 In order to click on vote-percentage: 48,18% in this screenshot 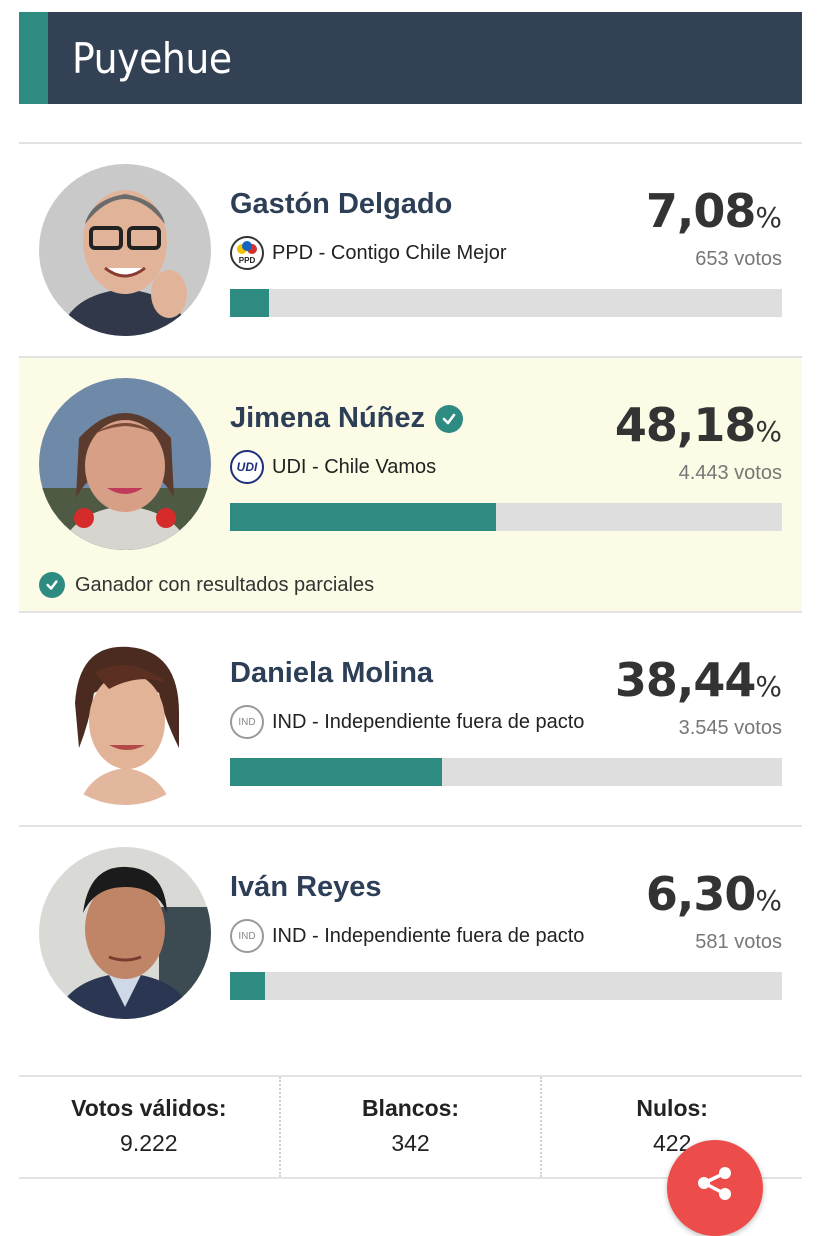, I will do `click(698, 425)`.